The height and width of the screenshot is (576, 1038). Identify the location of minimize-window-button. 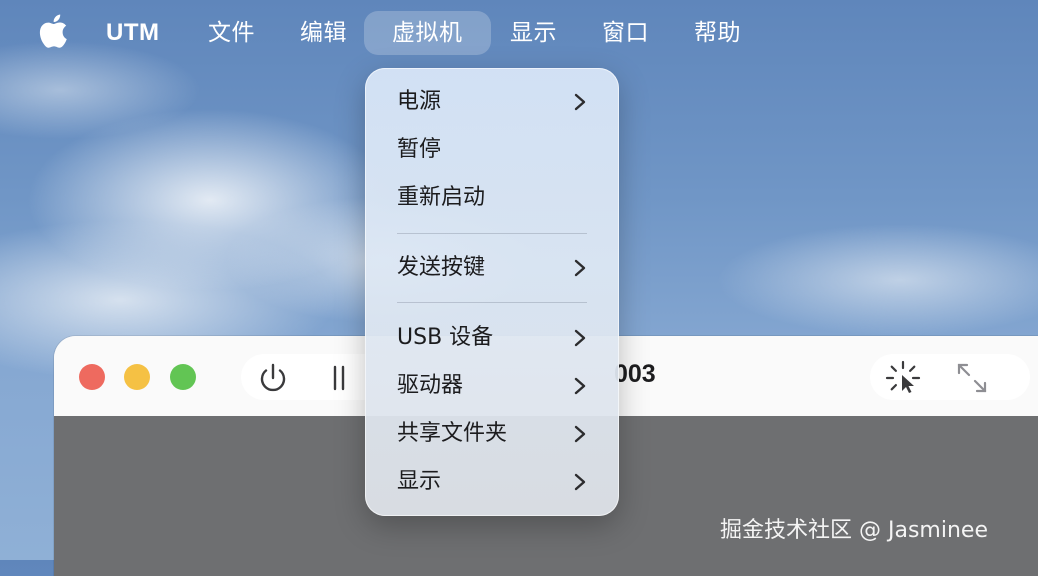
(137, 377).